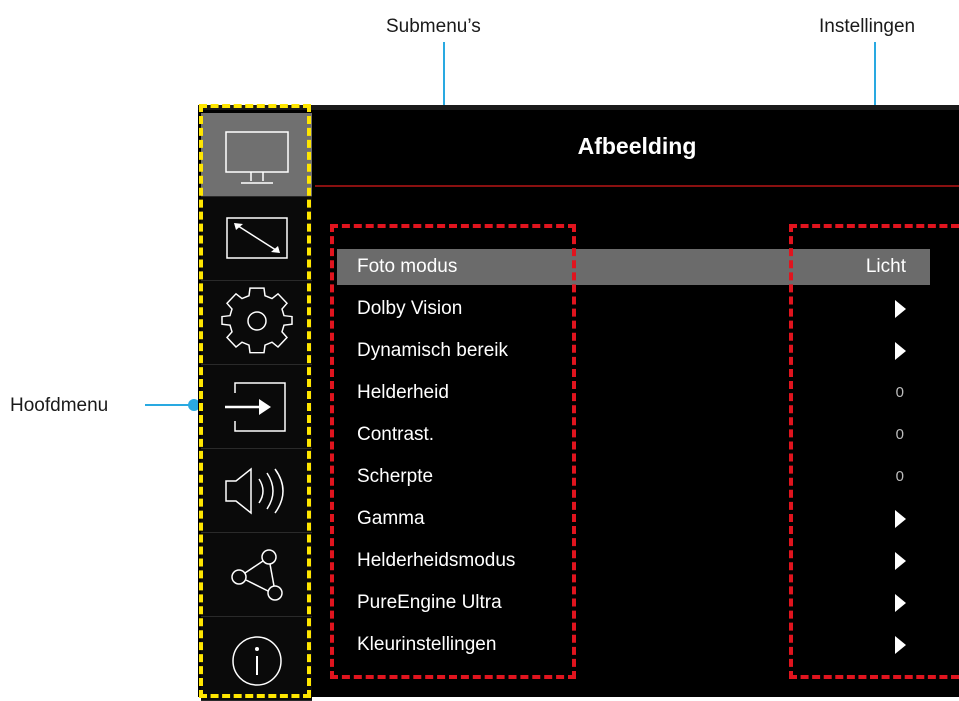 This screenshot has height=701, width=959. I want to click on network-icon, so click(257, 575).